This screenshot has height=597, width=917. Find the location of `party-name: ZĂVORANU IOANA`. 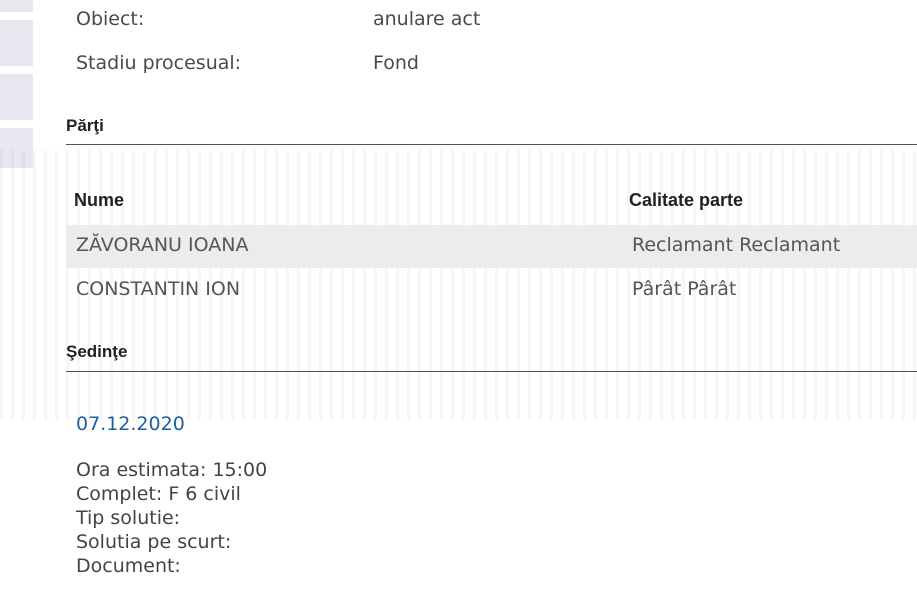

party-name: ZĂVORANU IOANA is located at coordinates (162, 245).